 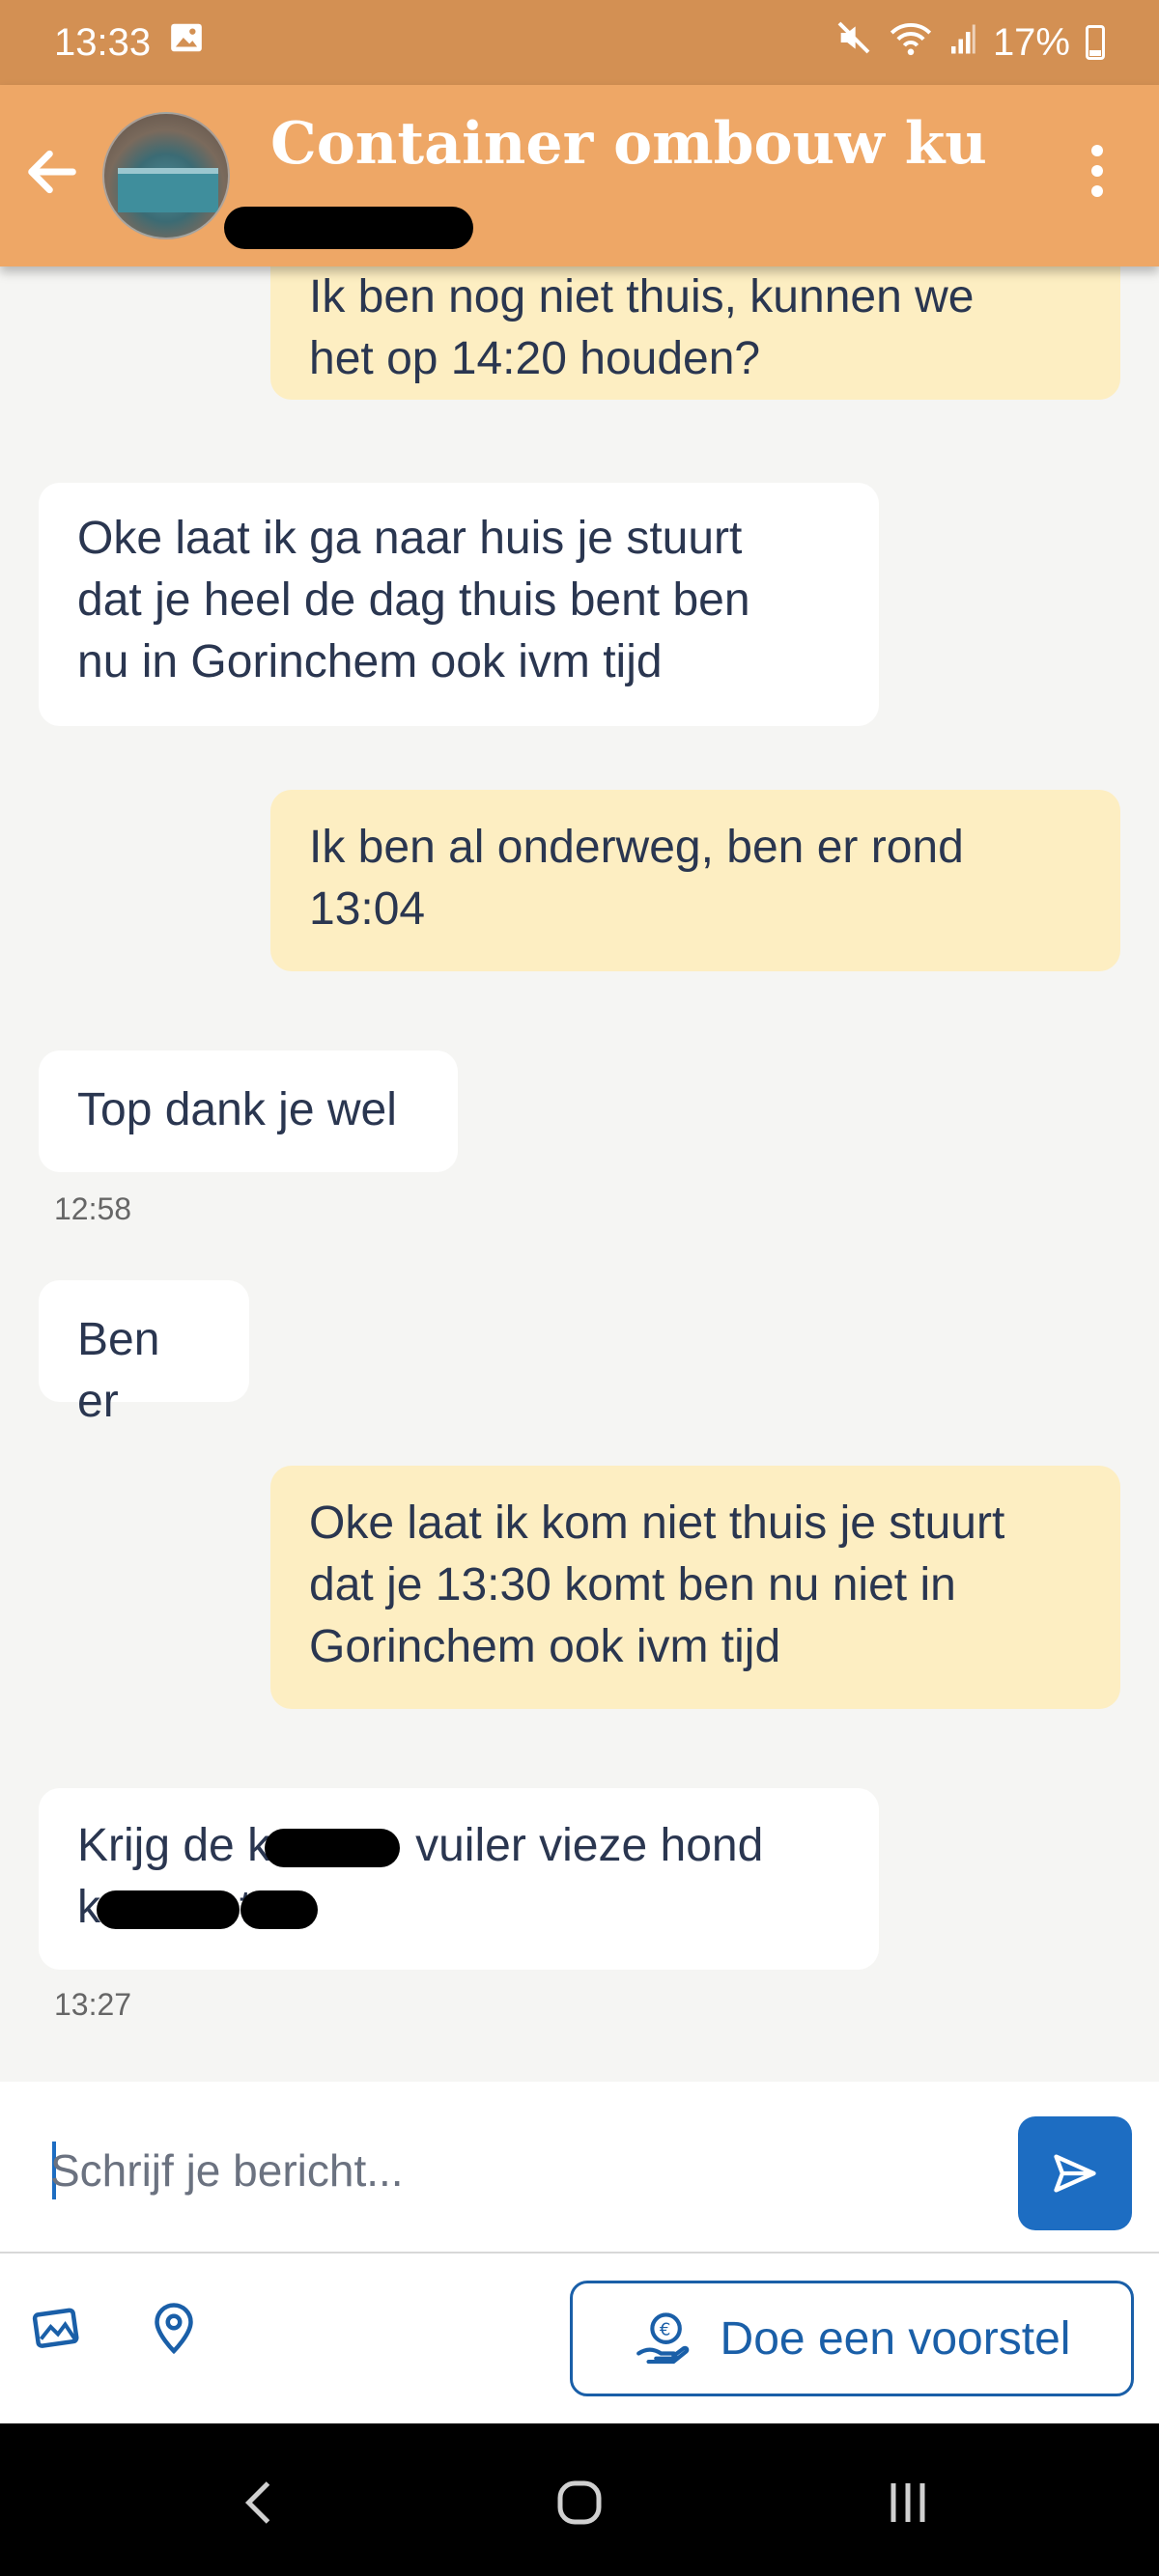 I want to click on image-gallery-icon, so click(x=56, y=2328).